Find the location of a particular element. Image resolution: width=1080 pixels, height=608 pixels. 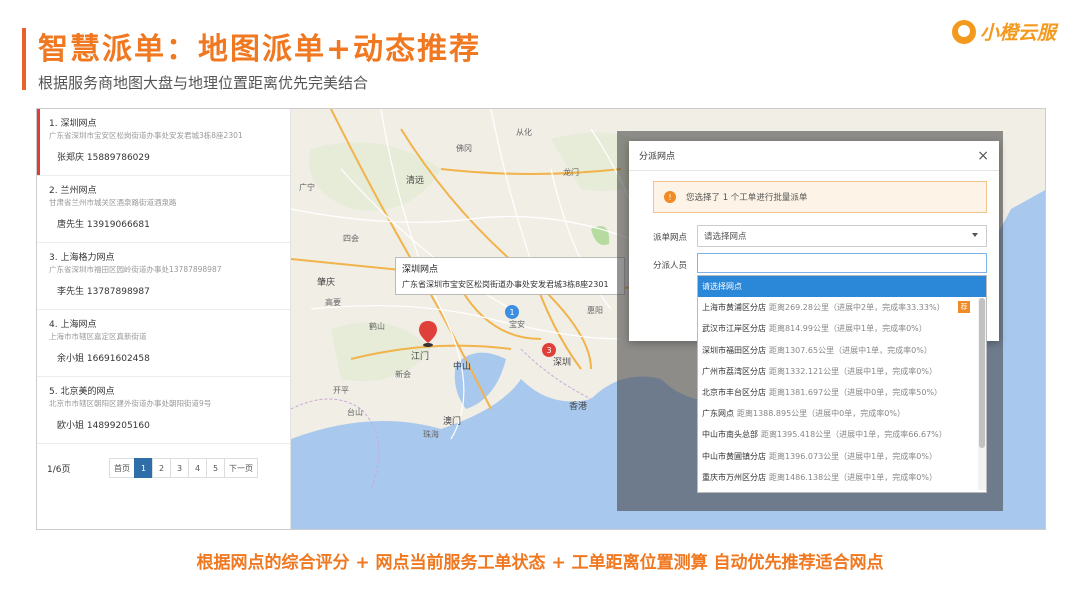

page-button-4: 4 is located at coordinates (197, 468).